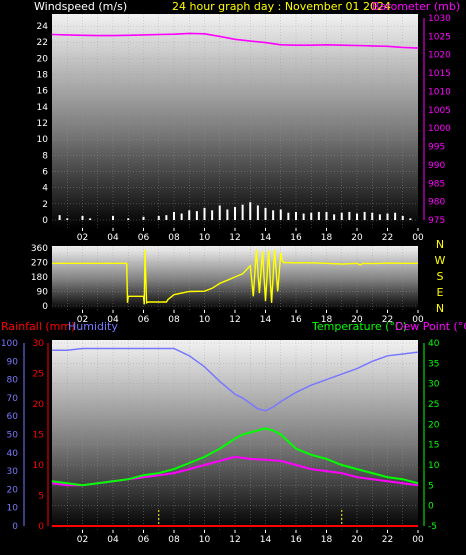 The width and height of the screenshot is (466, 555). I want to click on y-tick-label-direction: 0, so click(45, 307).